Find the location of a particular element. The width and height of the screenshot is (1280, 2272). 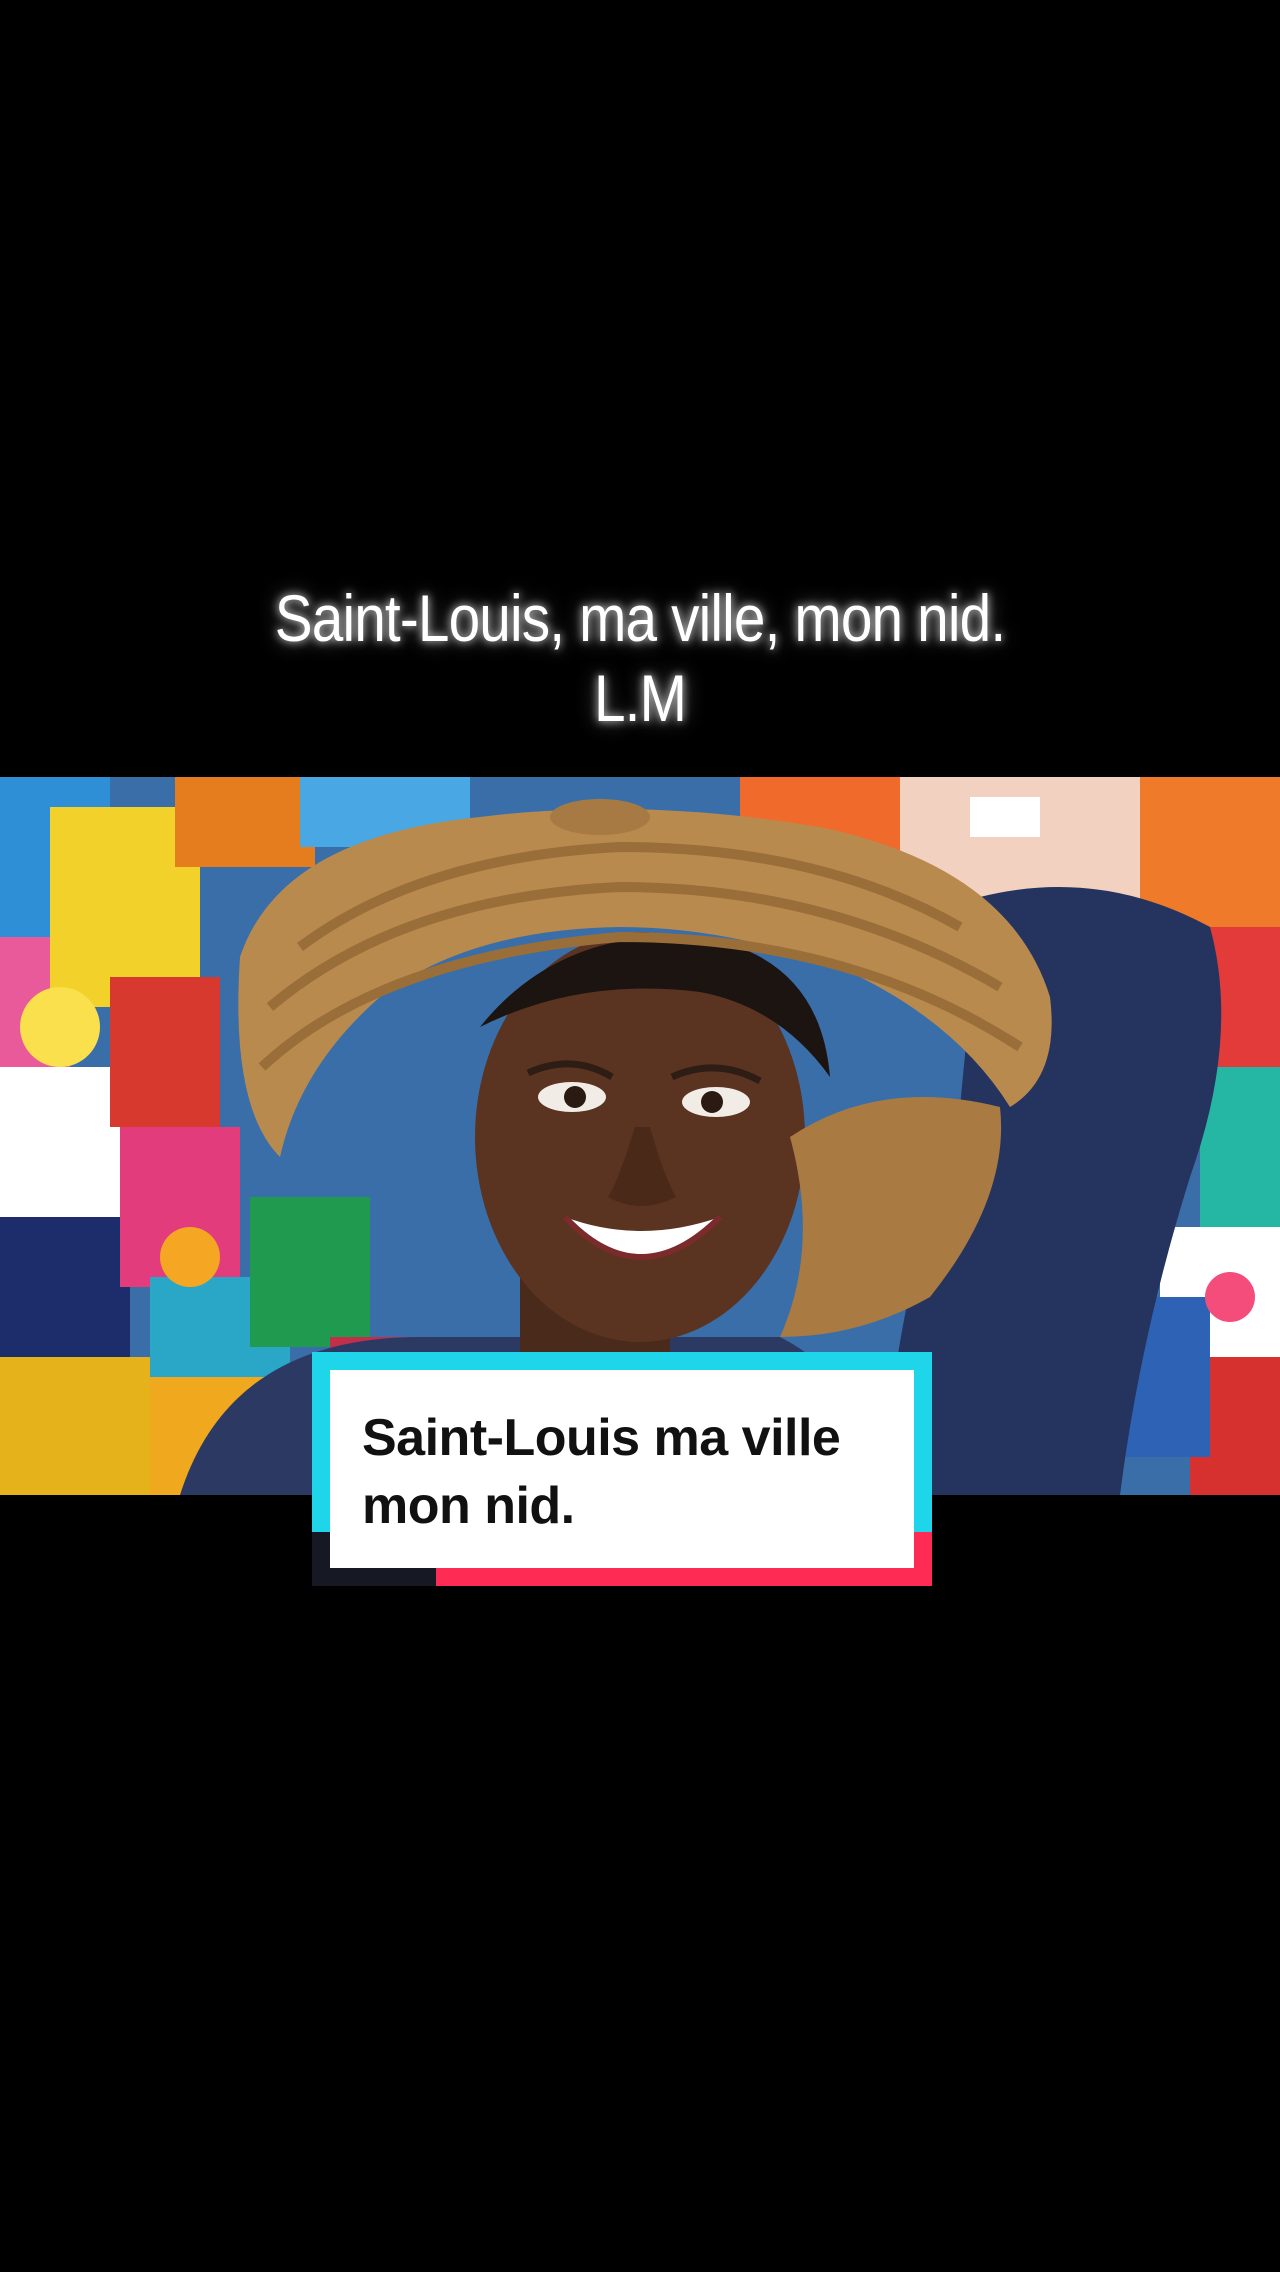

sticker-text: Saint-Louis ma ville mon nid. is located at coordinates (632, 1472).